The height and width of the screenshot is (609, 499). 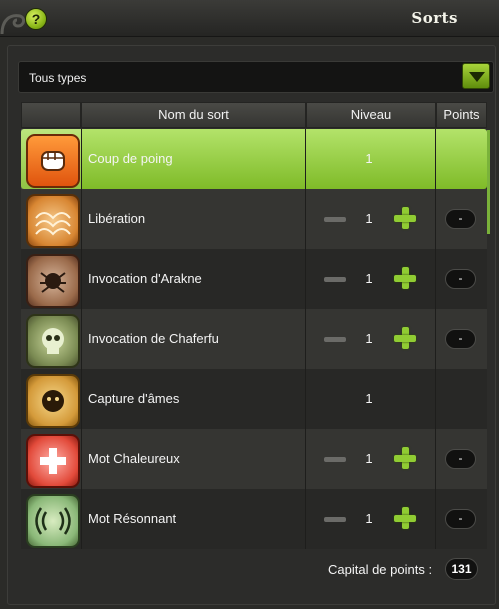 I want to click on soul-glyph, so click(x=53, y=401).